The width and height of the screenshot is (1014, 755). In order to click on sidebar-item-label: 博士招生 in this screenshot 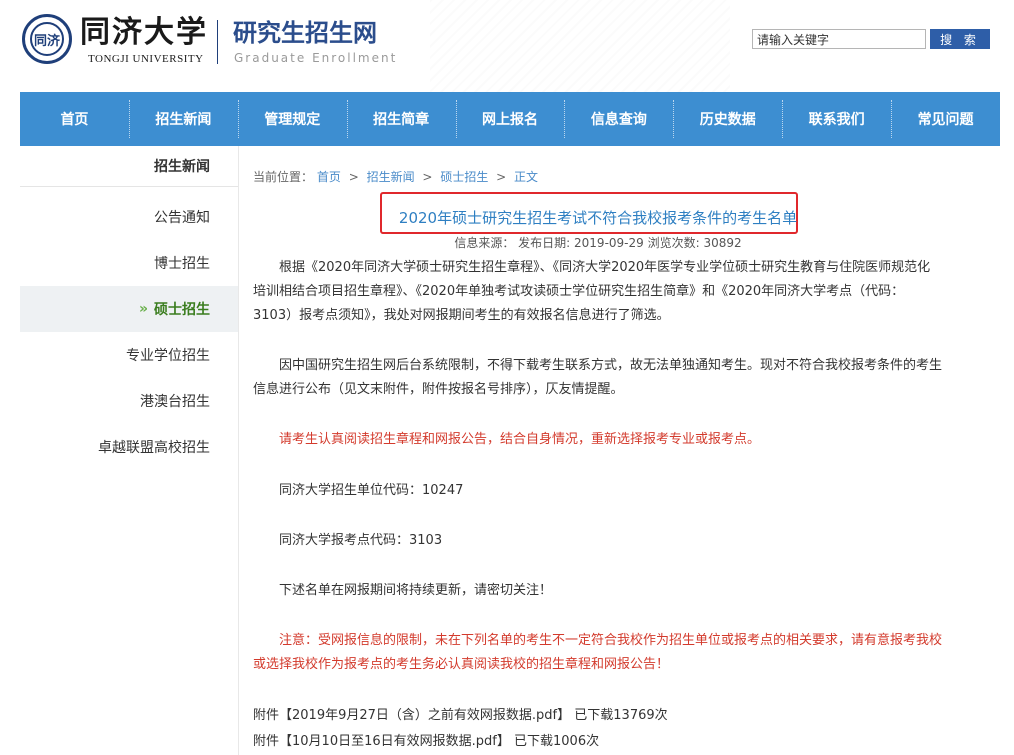, I will do `click(182, 264)`.